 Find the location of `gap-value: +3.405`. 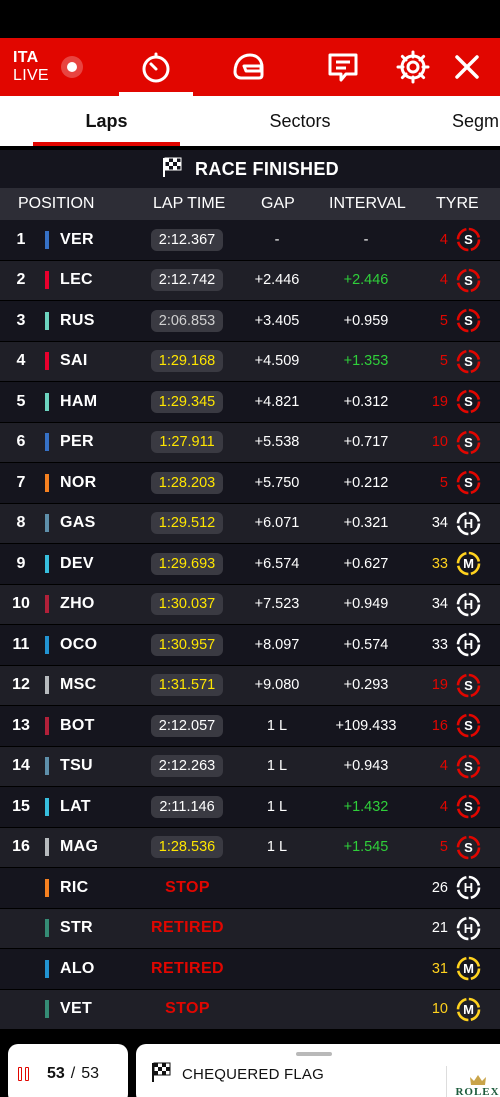

gap-value: +3.405 is located at coordinates (277, 320).